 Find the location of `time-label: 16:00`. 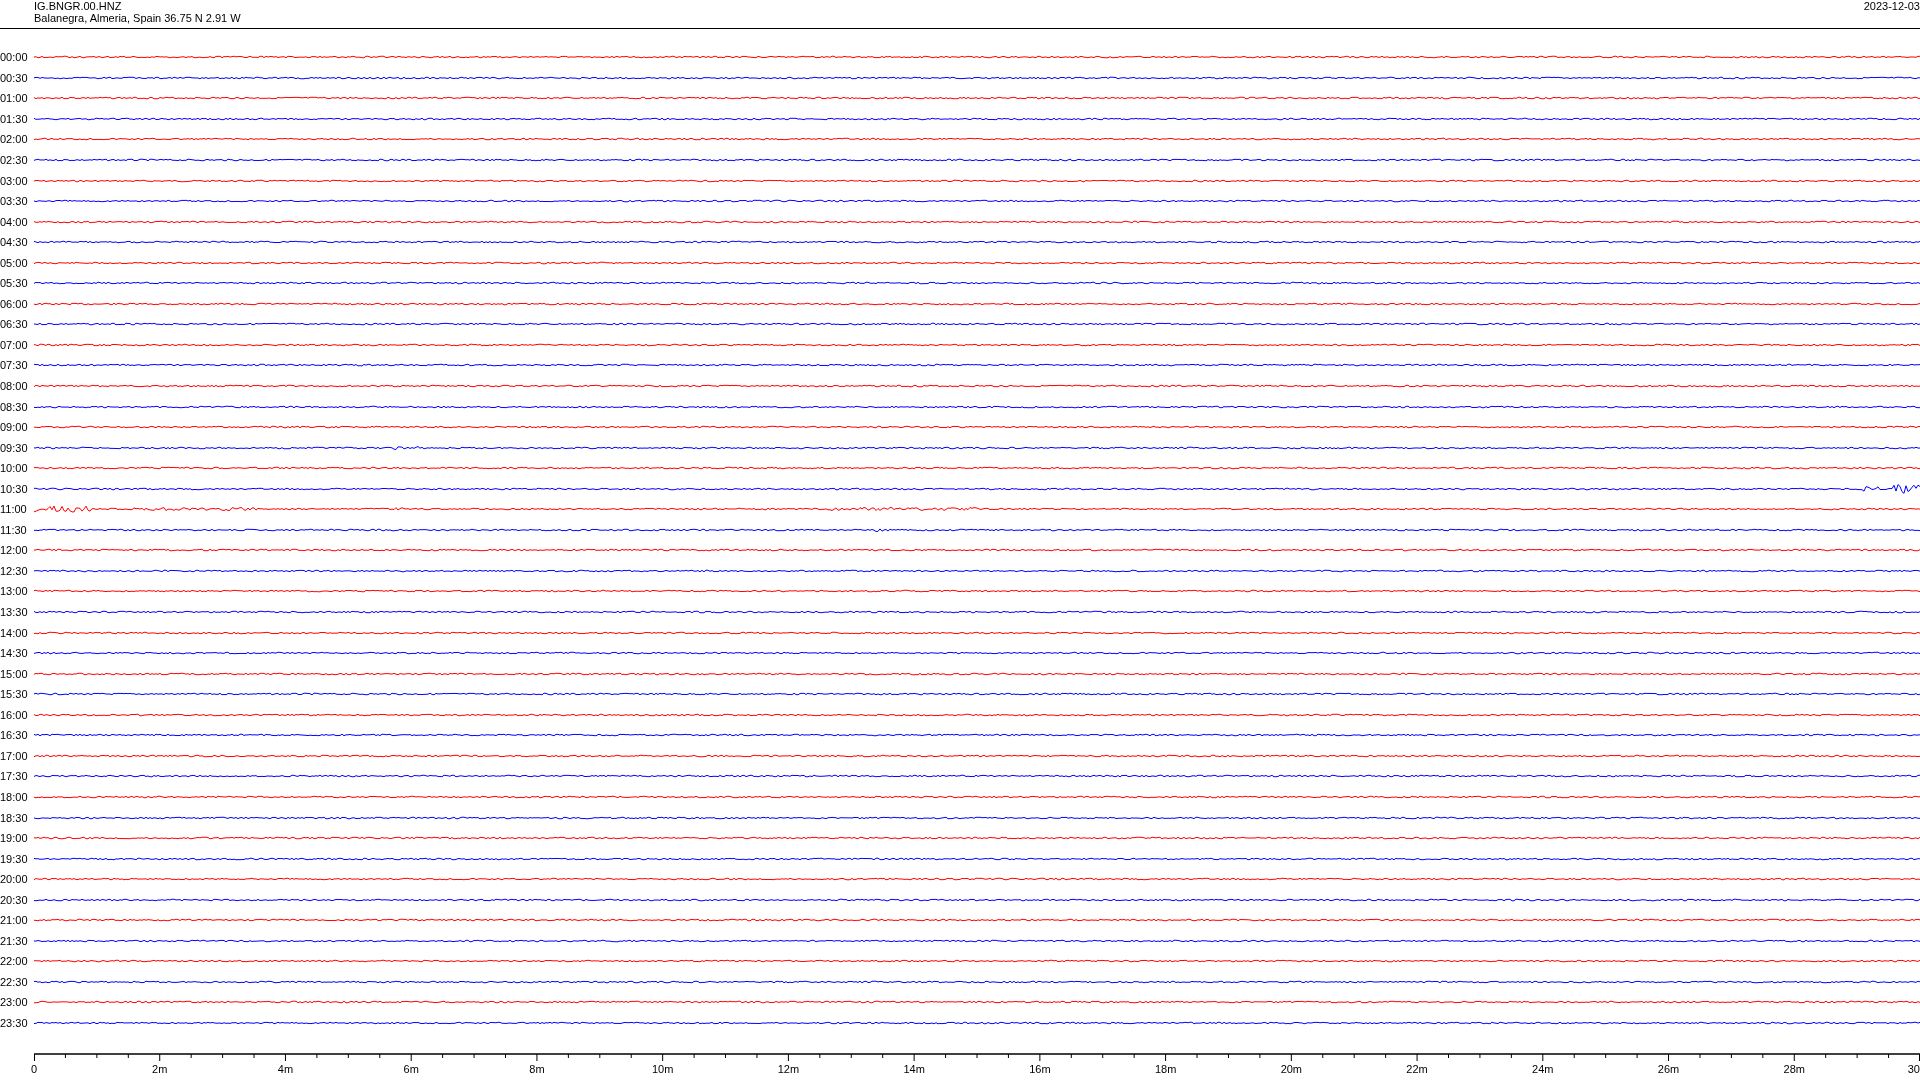

time-label: 16:00 is located at coordinates (14, 714).